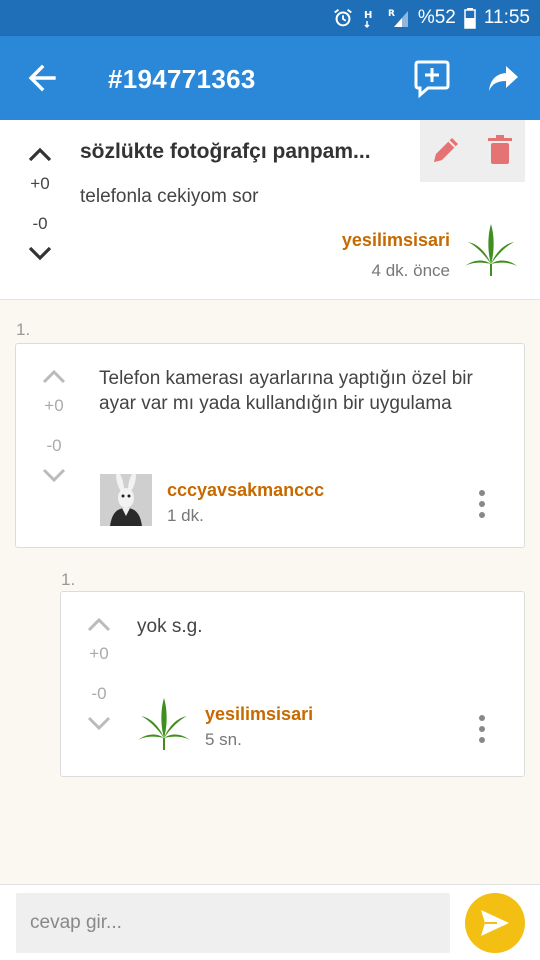 Image resolution: width=540 pixels, height=960 pixels. Describe the element at coordinates (170, 626) in the screenshot. I see `comment-body: yok s.g.` at that location.